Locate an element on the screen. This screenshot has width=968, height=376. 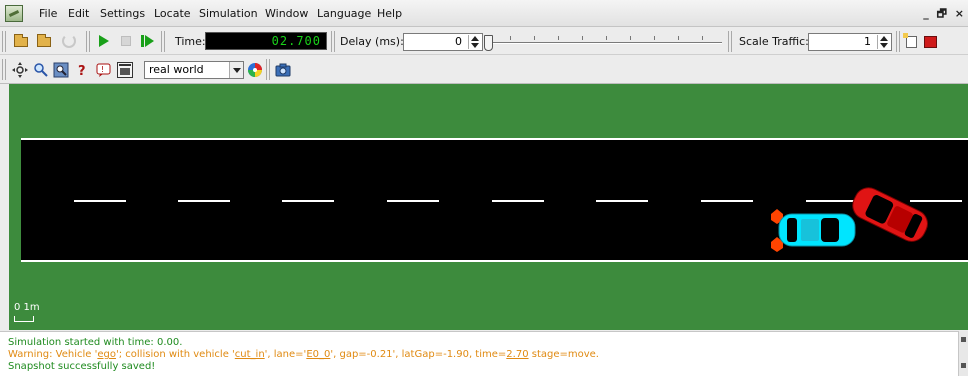
menu-locate: Locate is located at coordinates (172, 13).